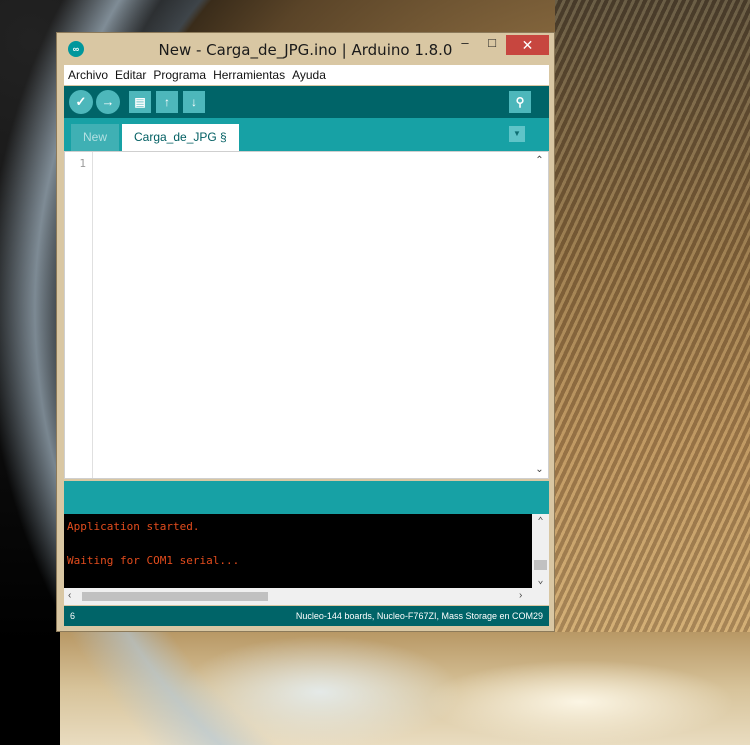 Image resolution: width=750 pixels, height=745 pixels. I want to click on close-button: ✕, so click(527, 45).